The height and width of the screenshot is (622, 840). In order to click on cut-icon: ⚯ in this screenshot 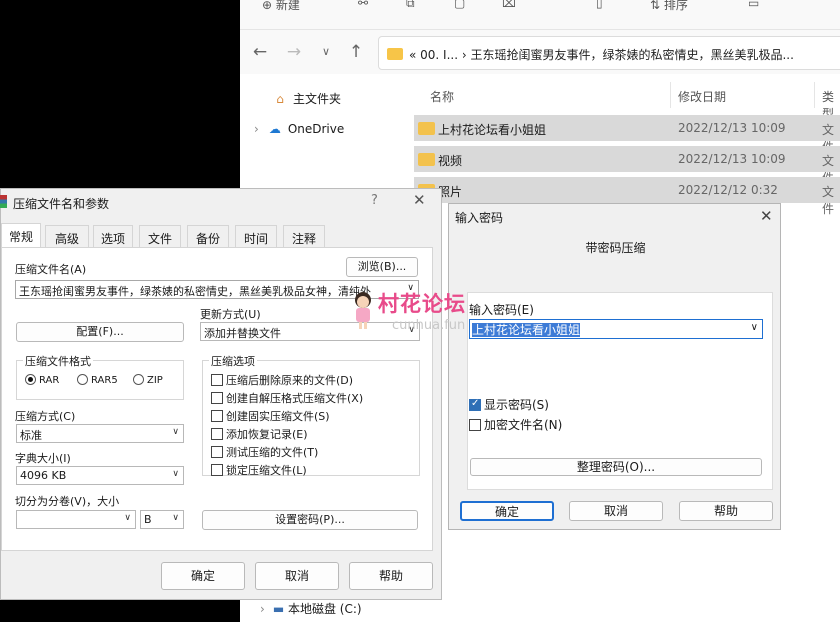, I will do `click(363, 5)`.